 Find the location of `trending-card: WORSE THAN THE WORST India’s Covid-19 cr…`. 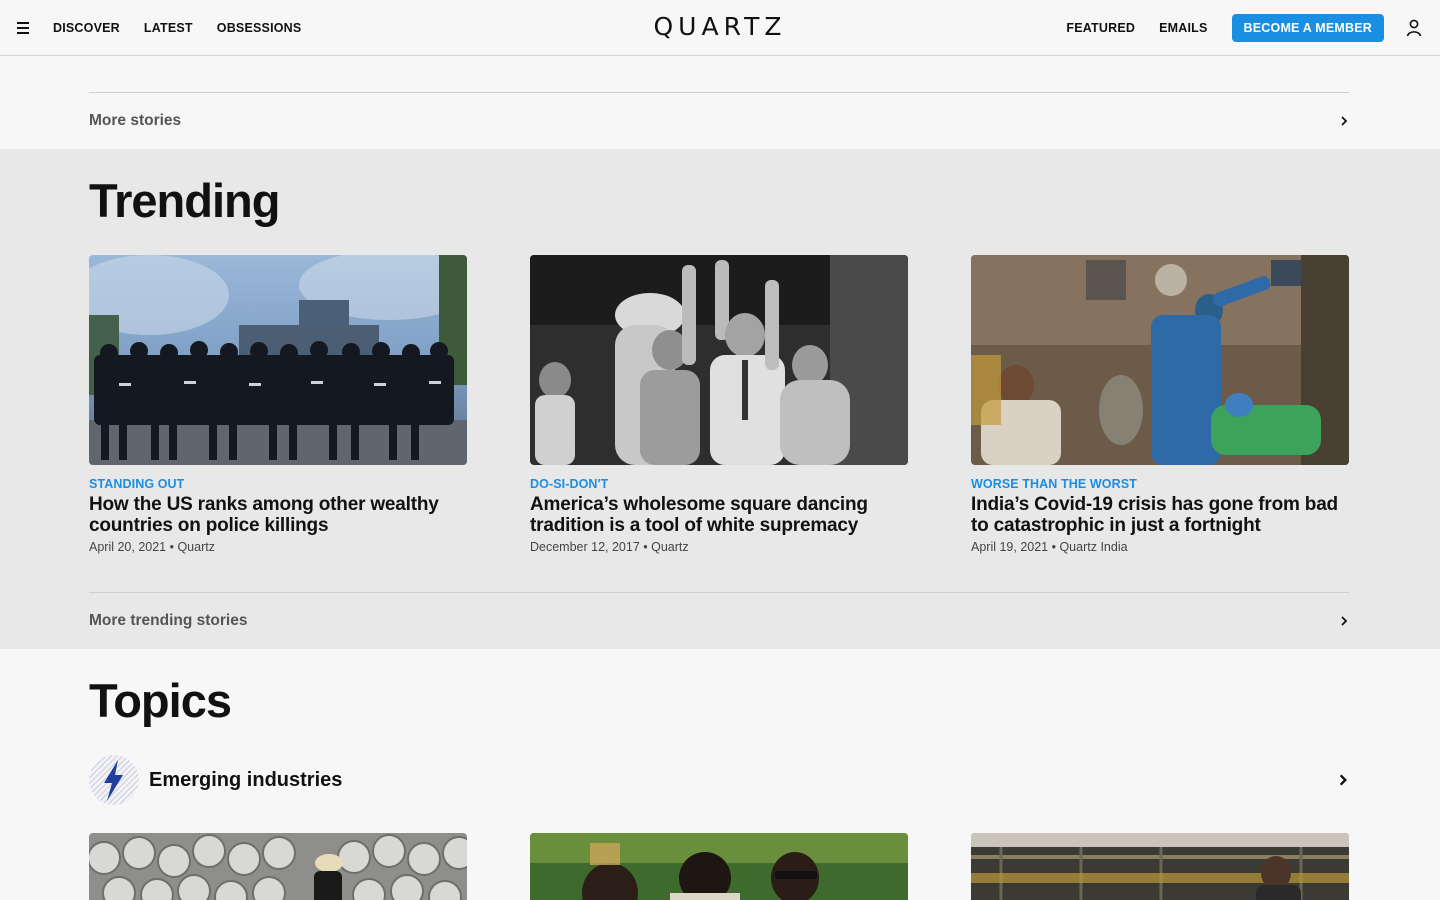

trending-card: WORSE THAN THE WORST India’s Covid-19 cr… is located at coordinates (1160, 404).